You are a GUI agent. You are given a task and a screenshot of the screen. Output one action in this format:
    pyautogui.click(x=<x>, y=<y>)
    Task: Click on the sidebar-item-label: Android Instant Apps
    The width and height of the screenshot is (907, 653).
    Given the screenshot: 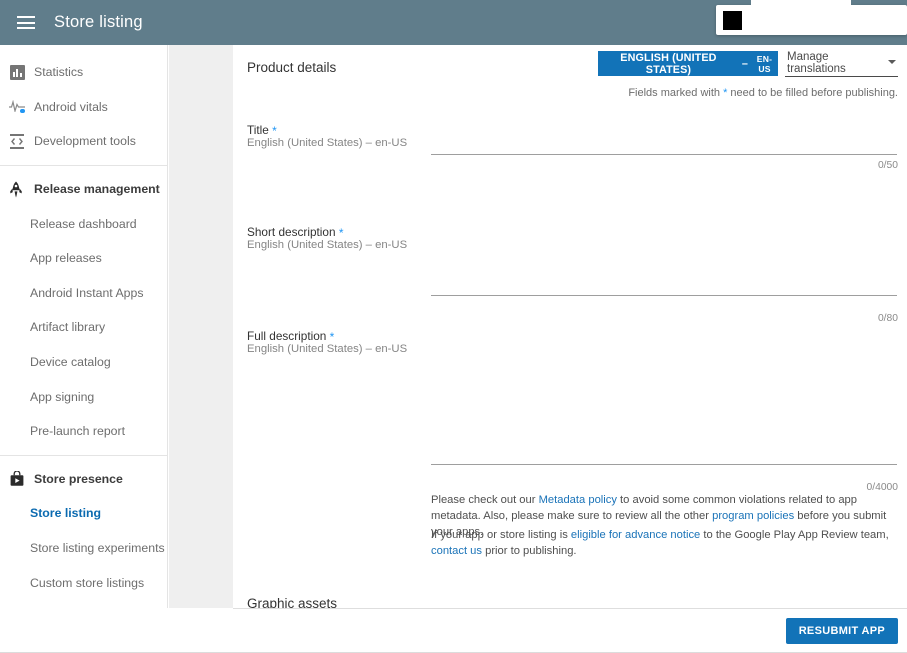 What is the action you would take?
    pyautogui.click(x=87, y=292)
    